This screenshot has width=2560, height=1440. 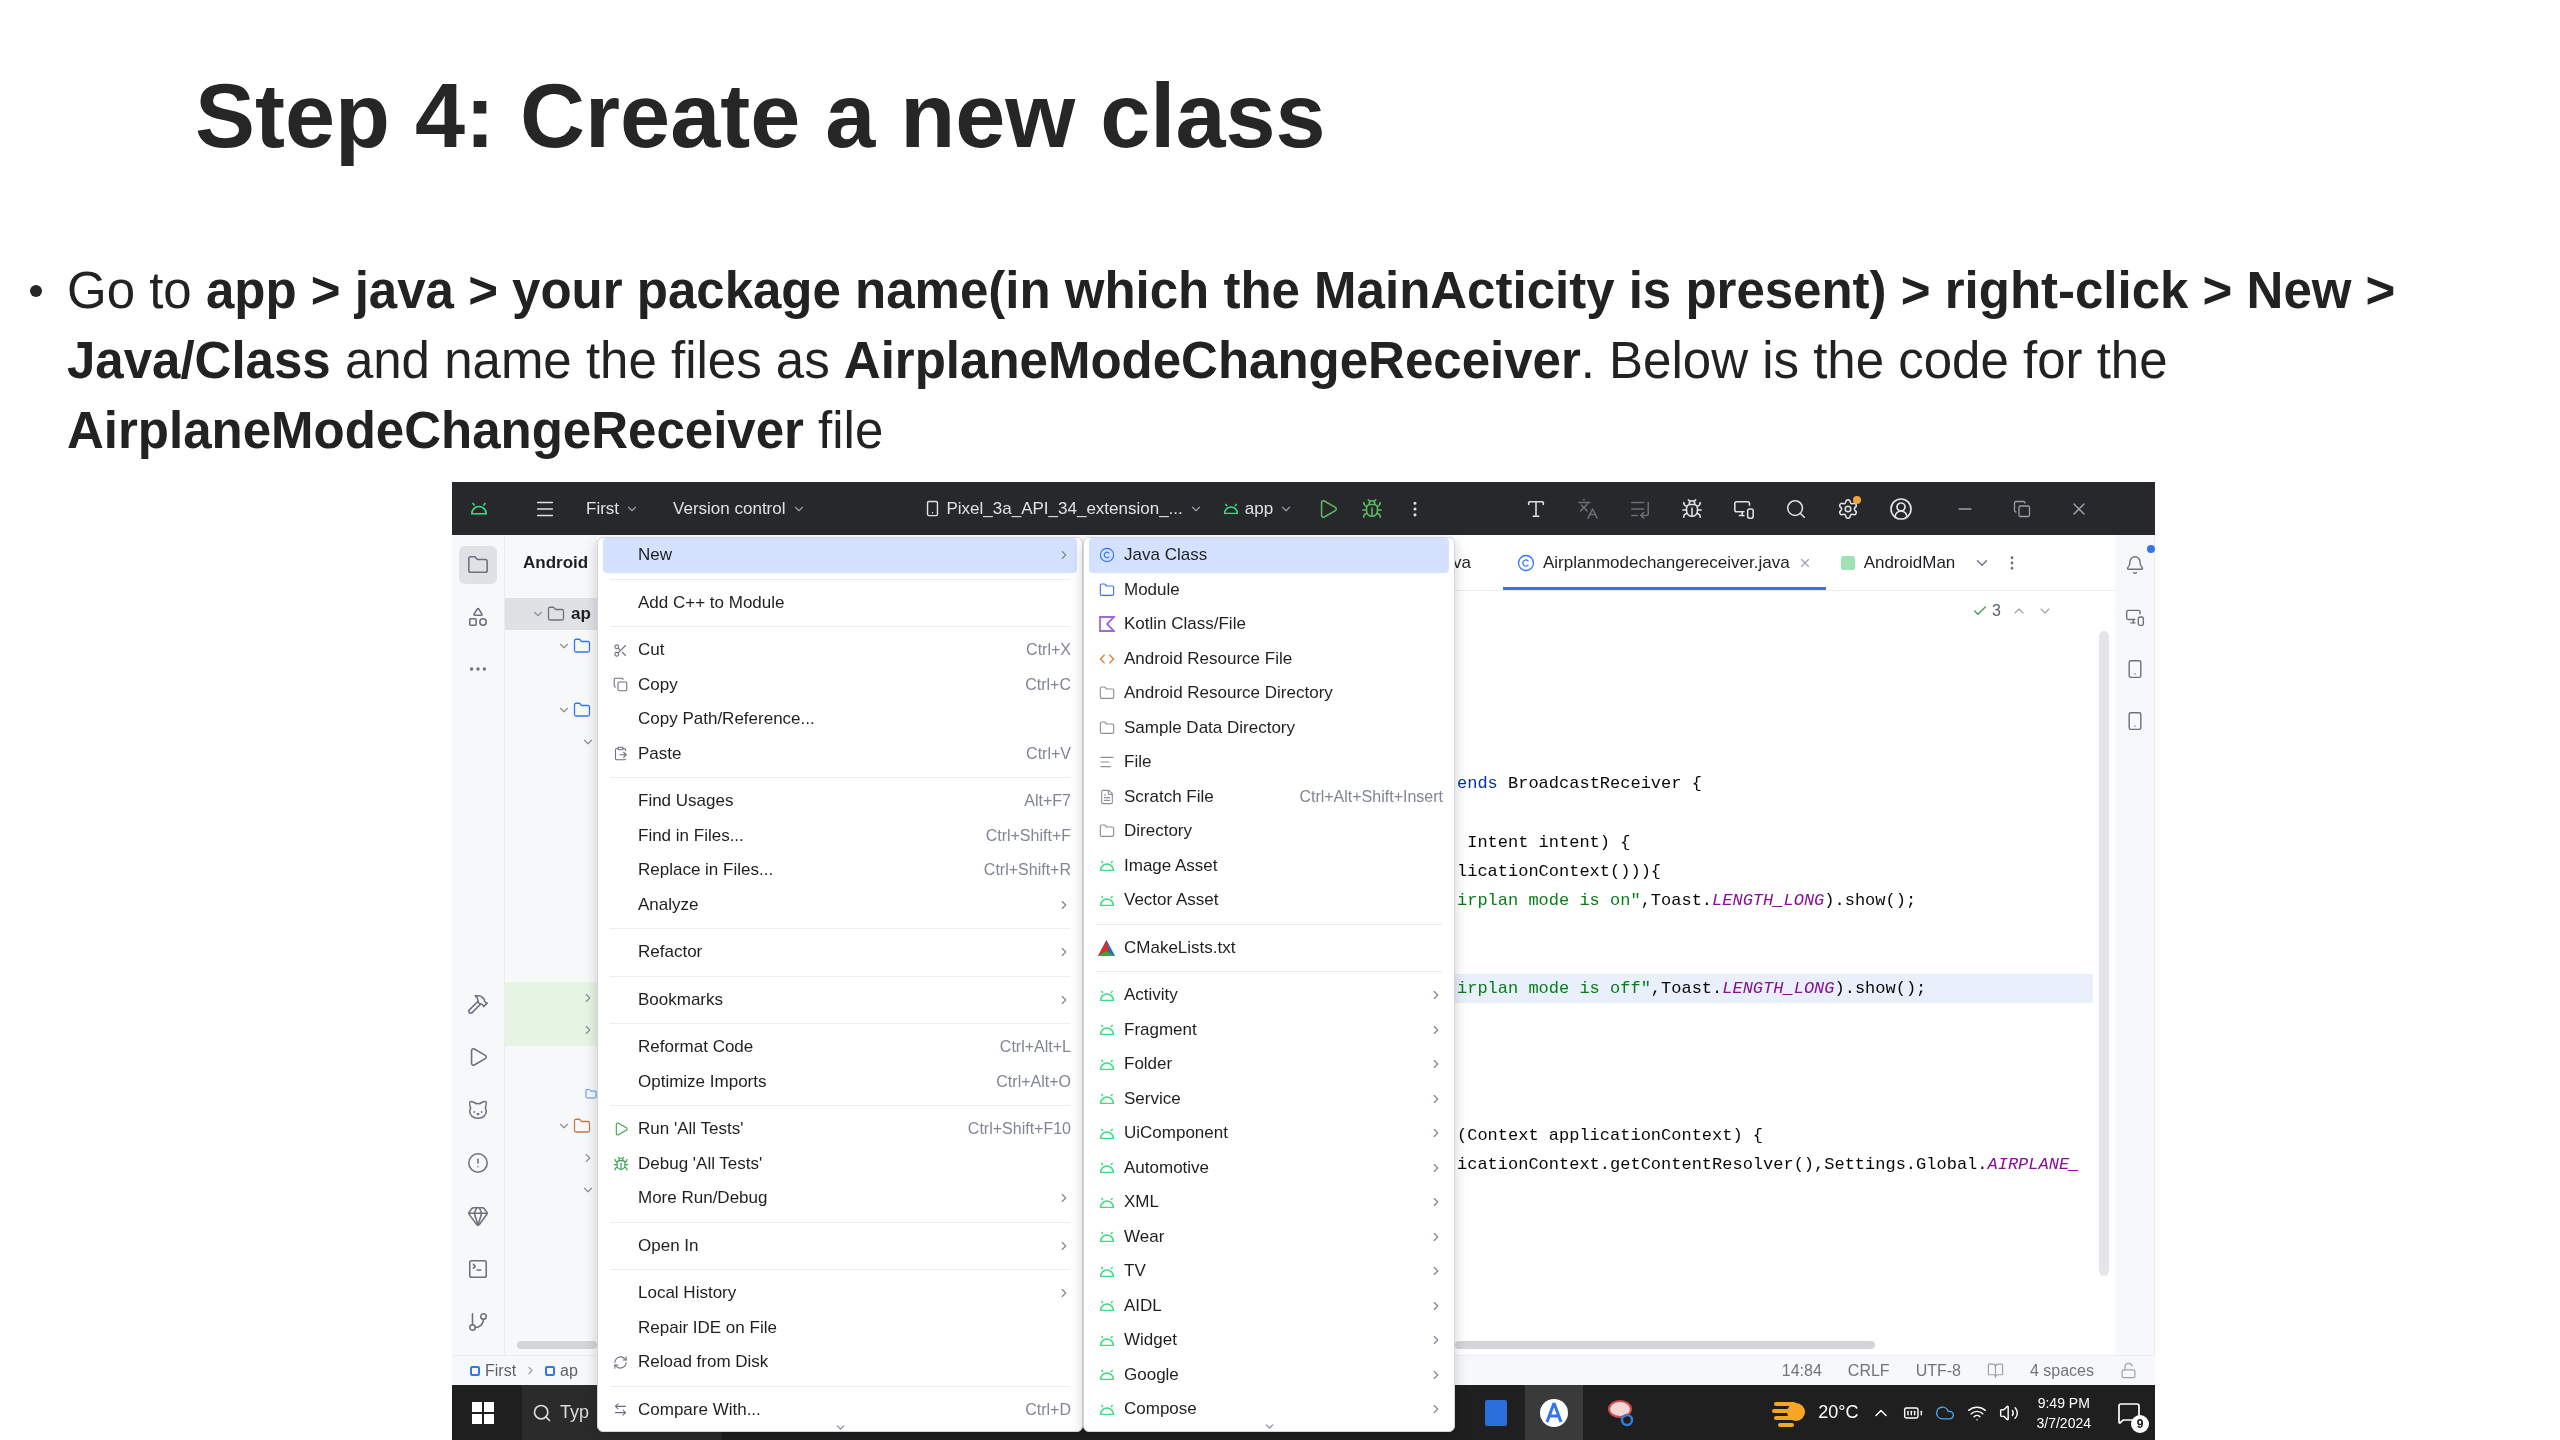 I want to click on menu-item: Optimize Imports Ctrl+Alt+O, so click(x=840, y=1081).